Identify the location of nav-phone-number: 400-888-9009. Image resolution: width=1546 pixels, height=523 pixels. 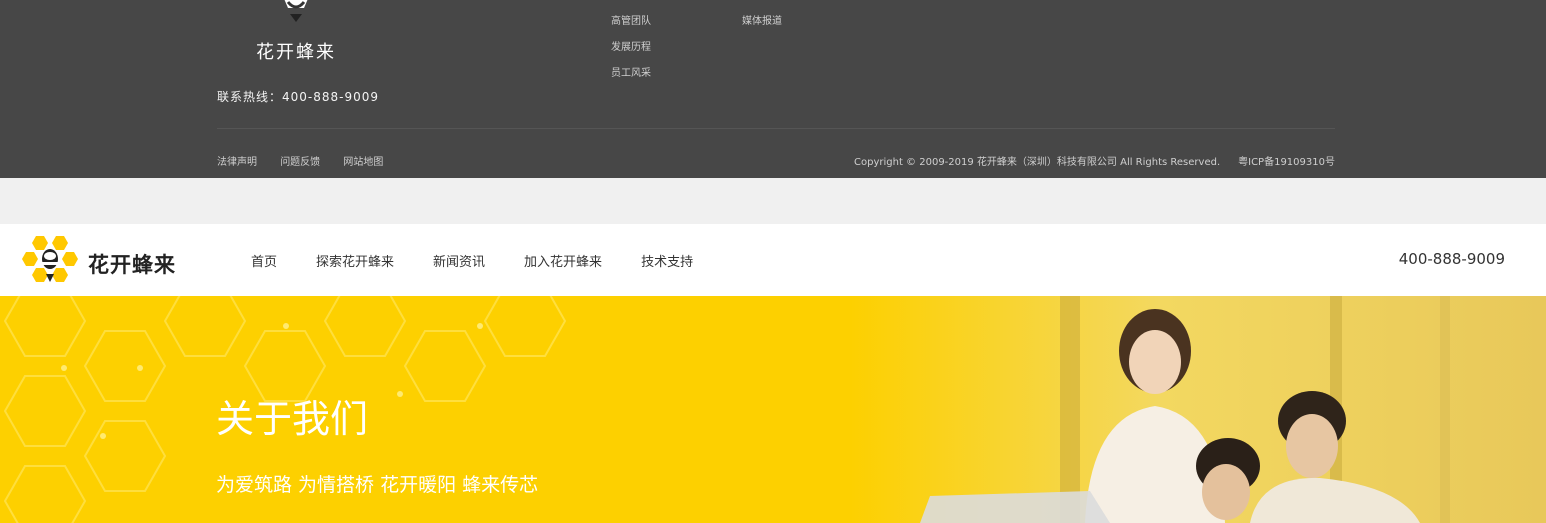
(1451, 259).